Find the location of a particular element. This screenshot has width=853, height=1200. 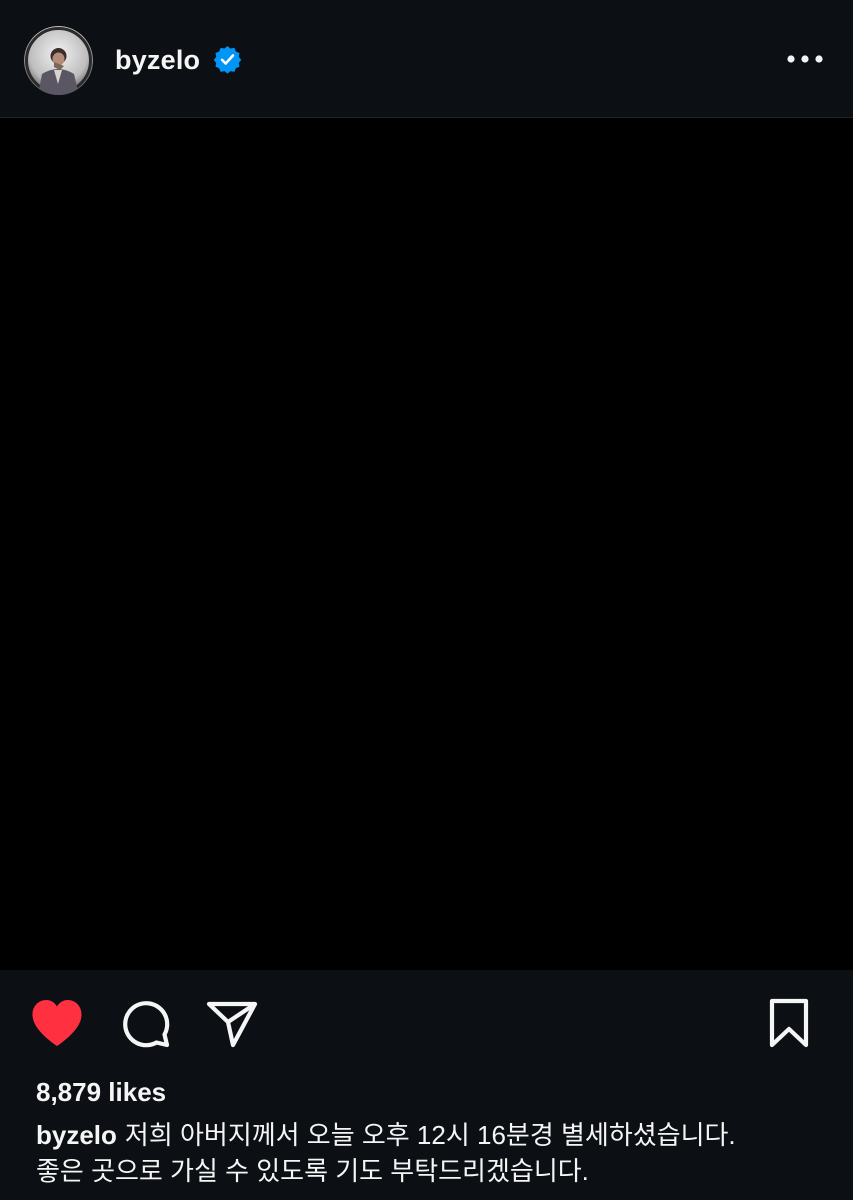

comment-icon is located at coordinates (145, 1023).